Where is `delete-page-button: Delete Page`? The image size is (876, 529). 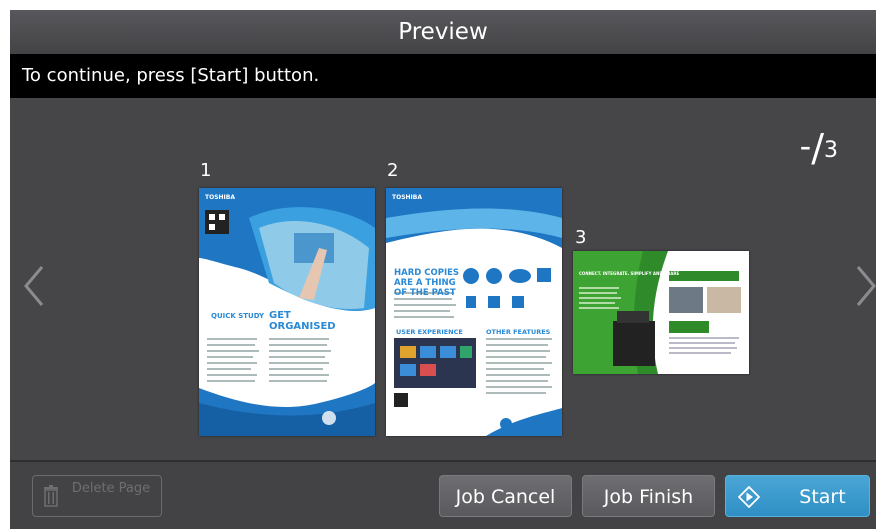
delete-page-button: Delete Page is located at coordinates (97, 496).